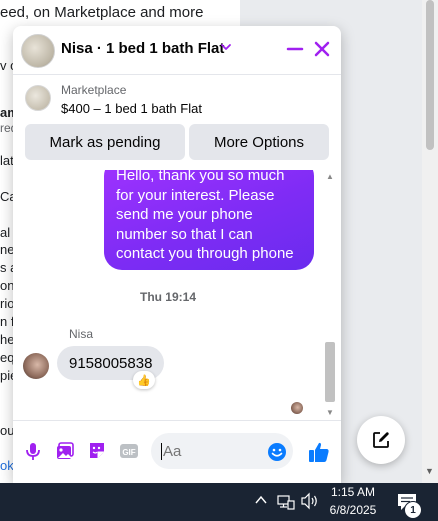  I want to click on thumbs-up-reaction: 👍, so click(144, 380).